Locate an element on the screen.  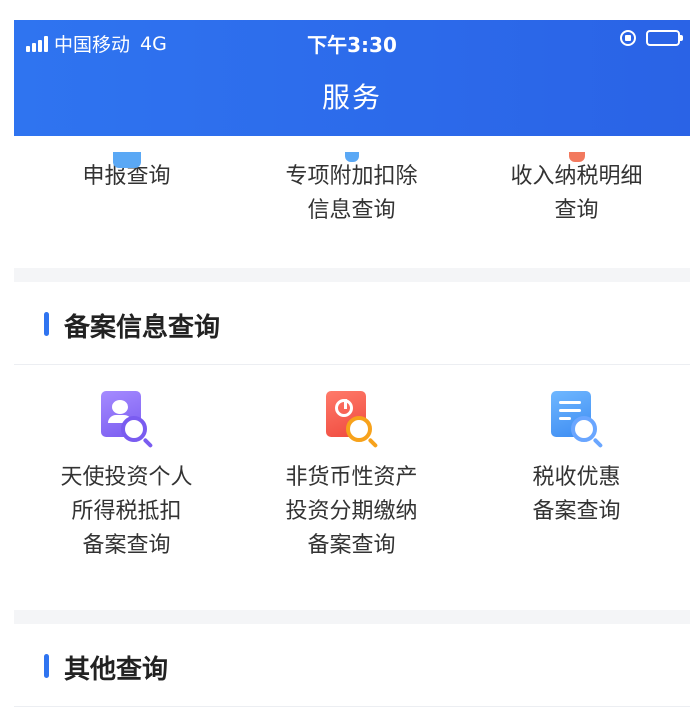
other-query-card: 其他查询 is located at coordinates (352, 668).